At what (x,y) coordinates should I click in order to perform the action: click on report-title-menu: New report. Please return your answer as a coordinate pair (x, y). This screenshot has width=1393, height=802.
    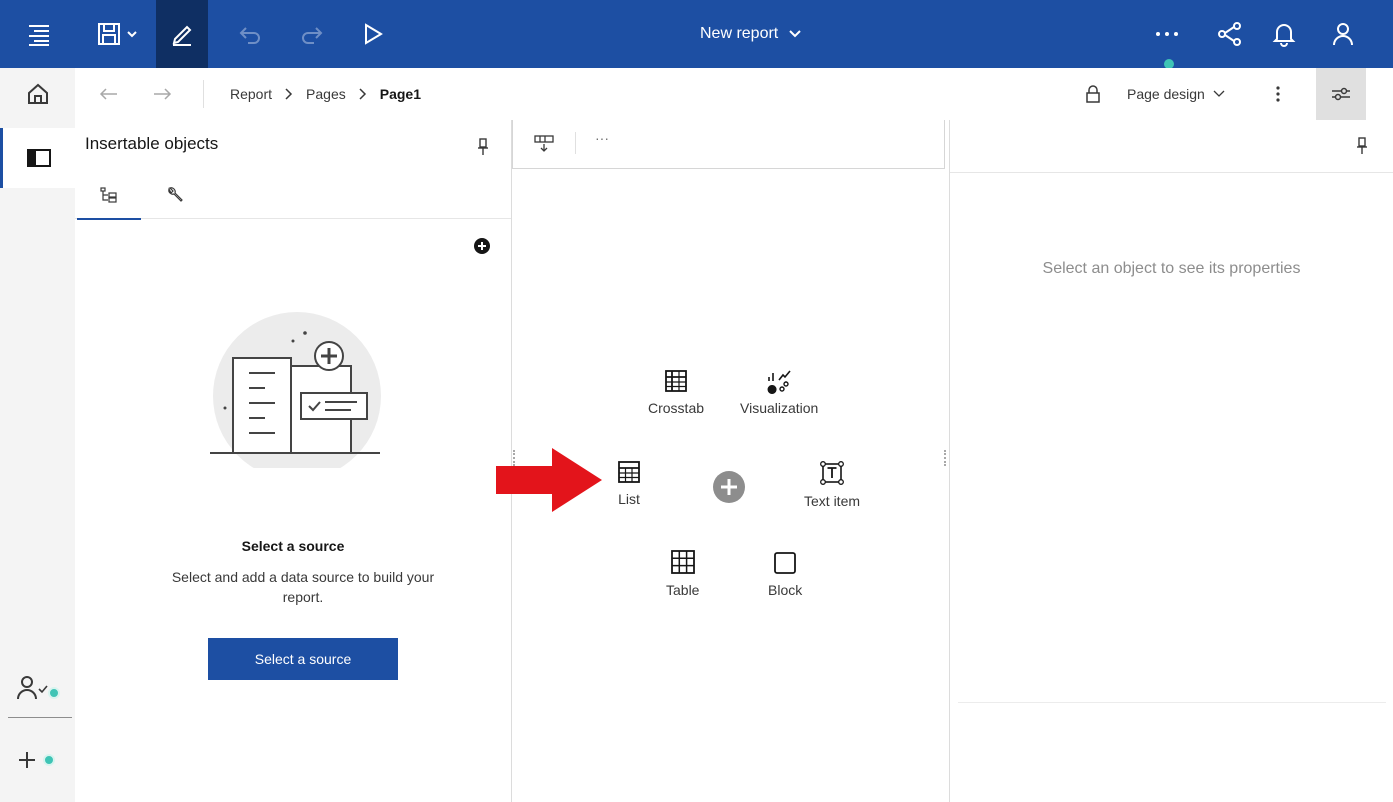
    Looking at the image, I should click on (751, 34).